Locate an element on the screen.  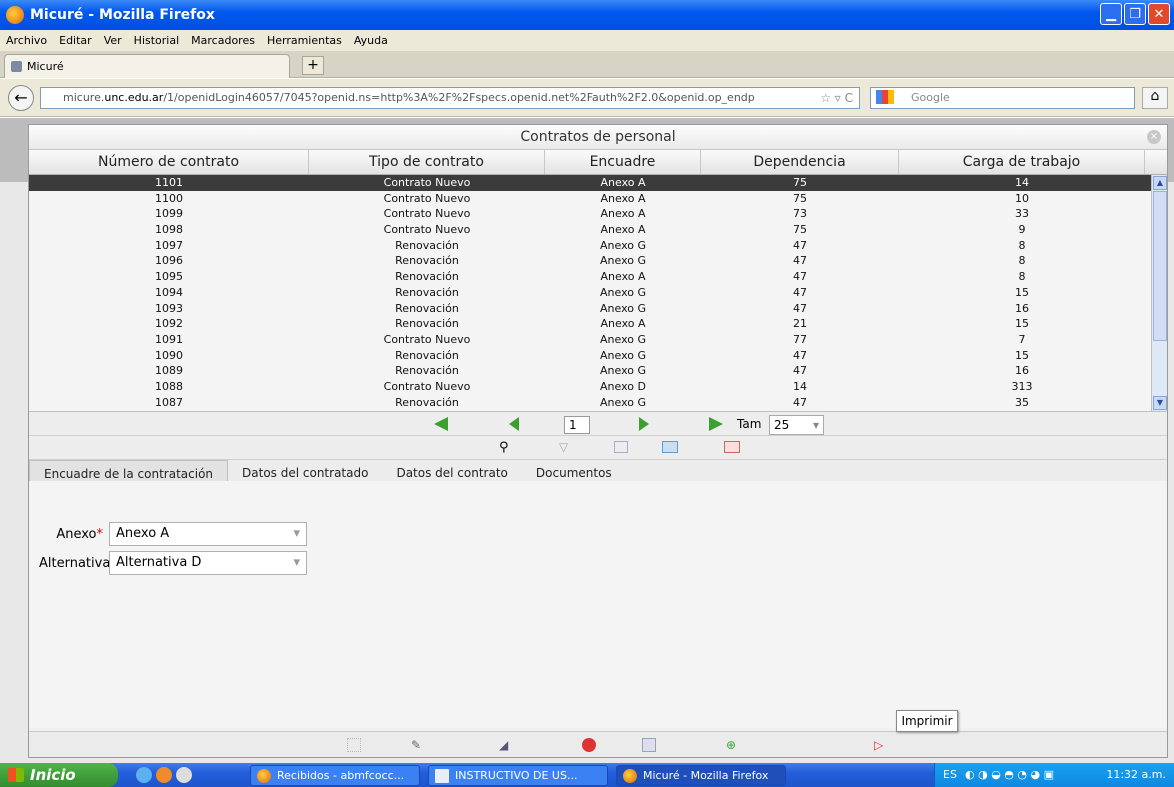
grid-toolbar: ⚲ ▽ is located at coordinates (598, 448).